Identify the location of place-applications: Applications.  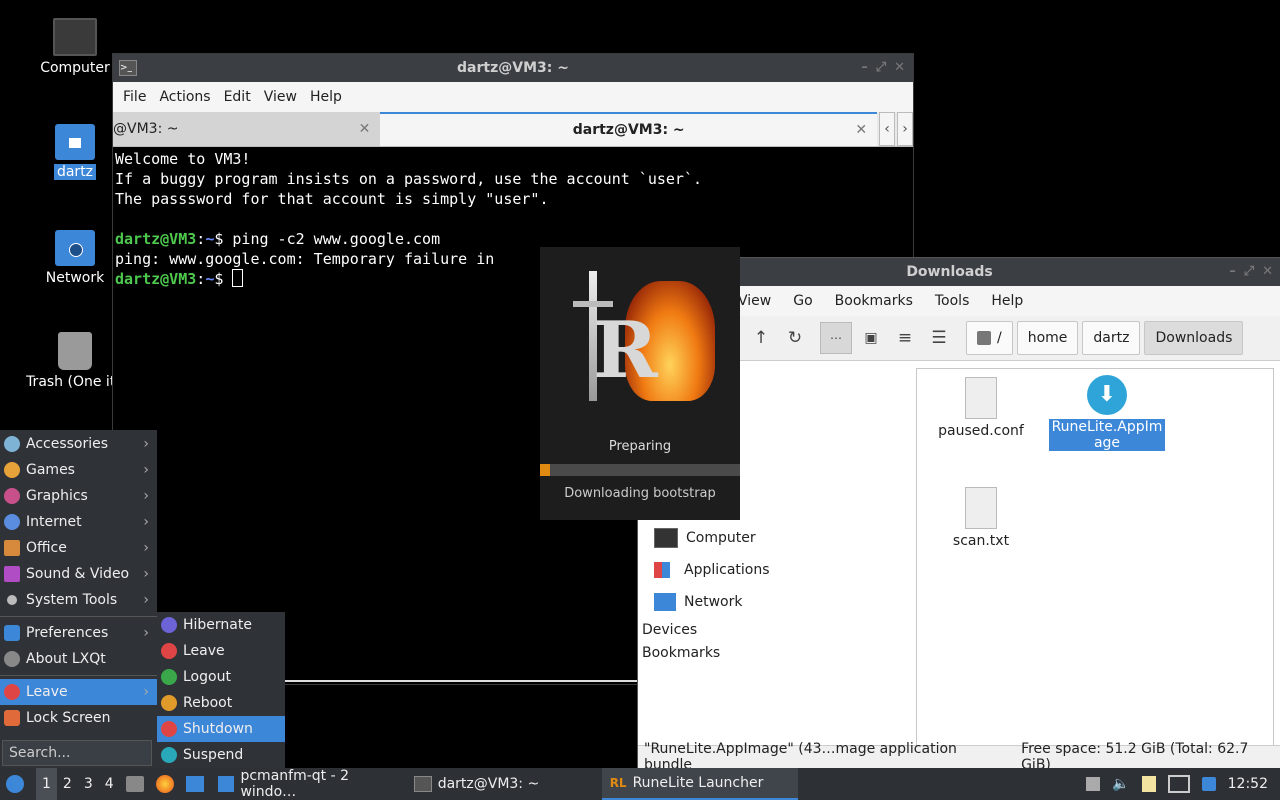
(776, 570).